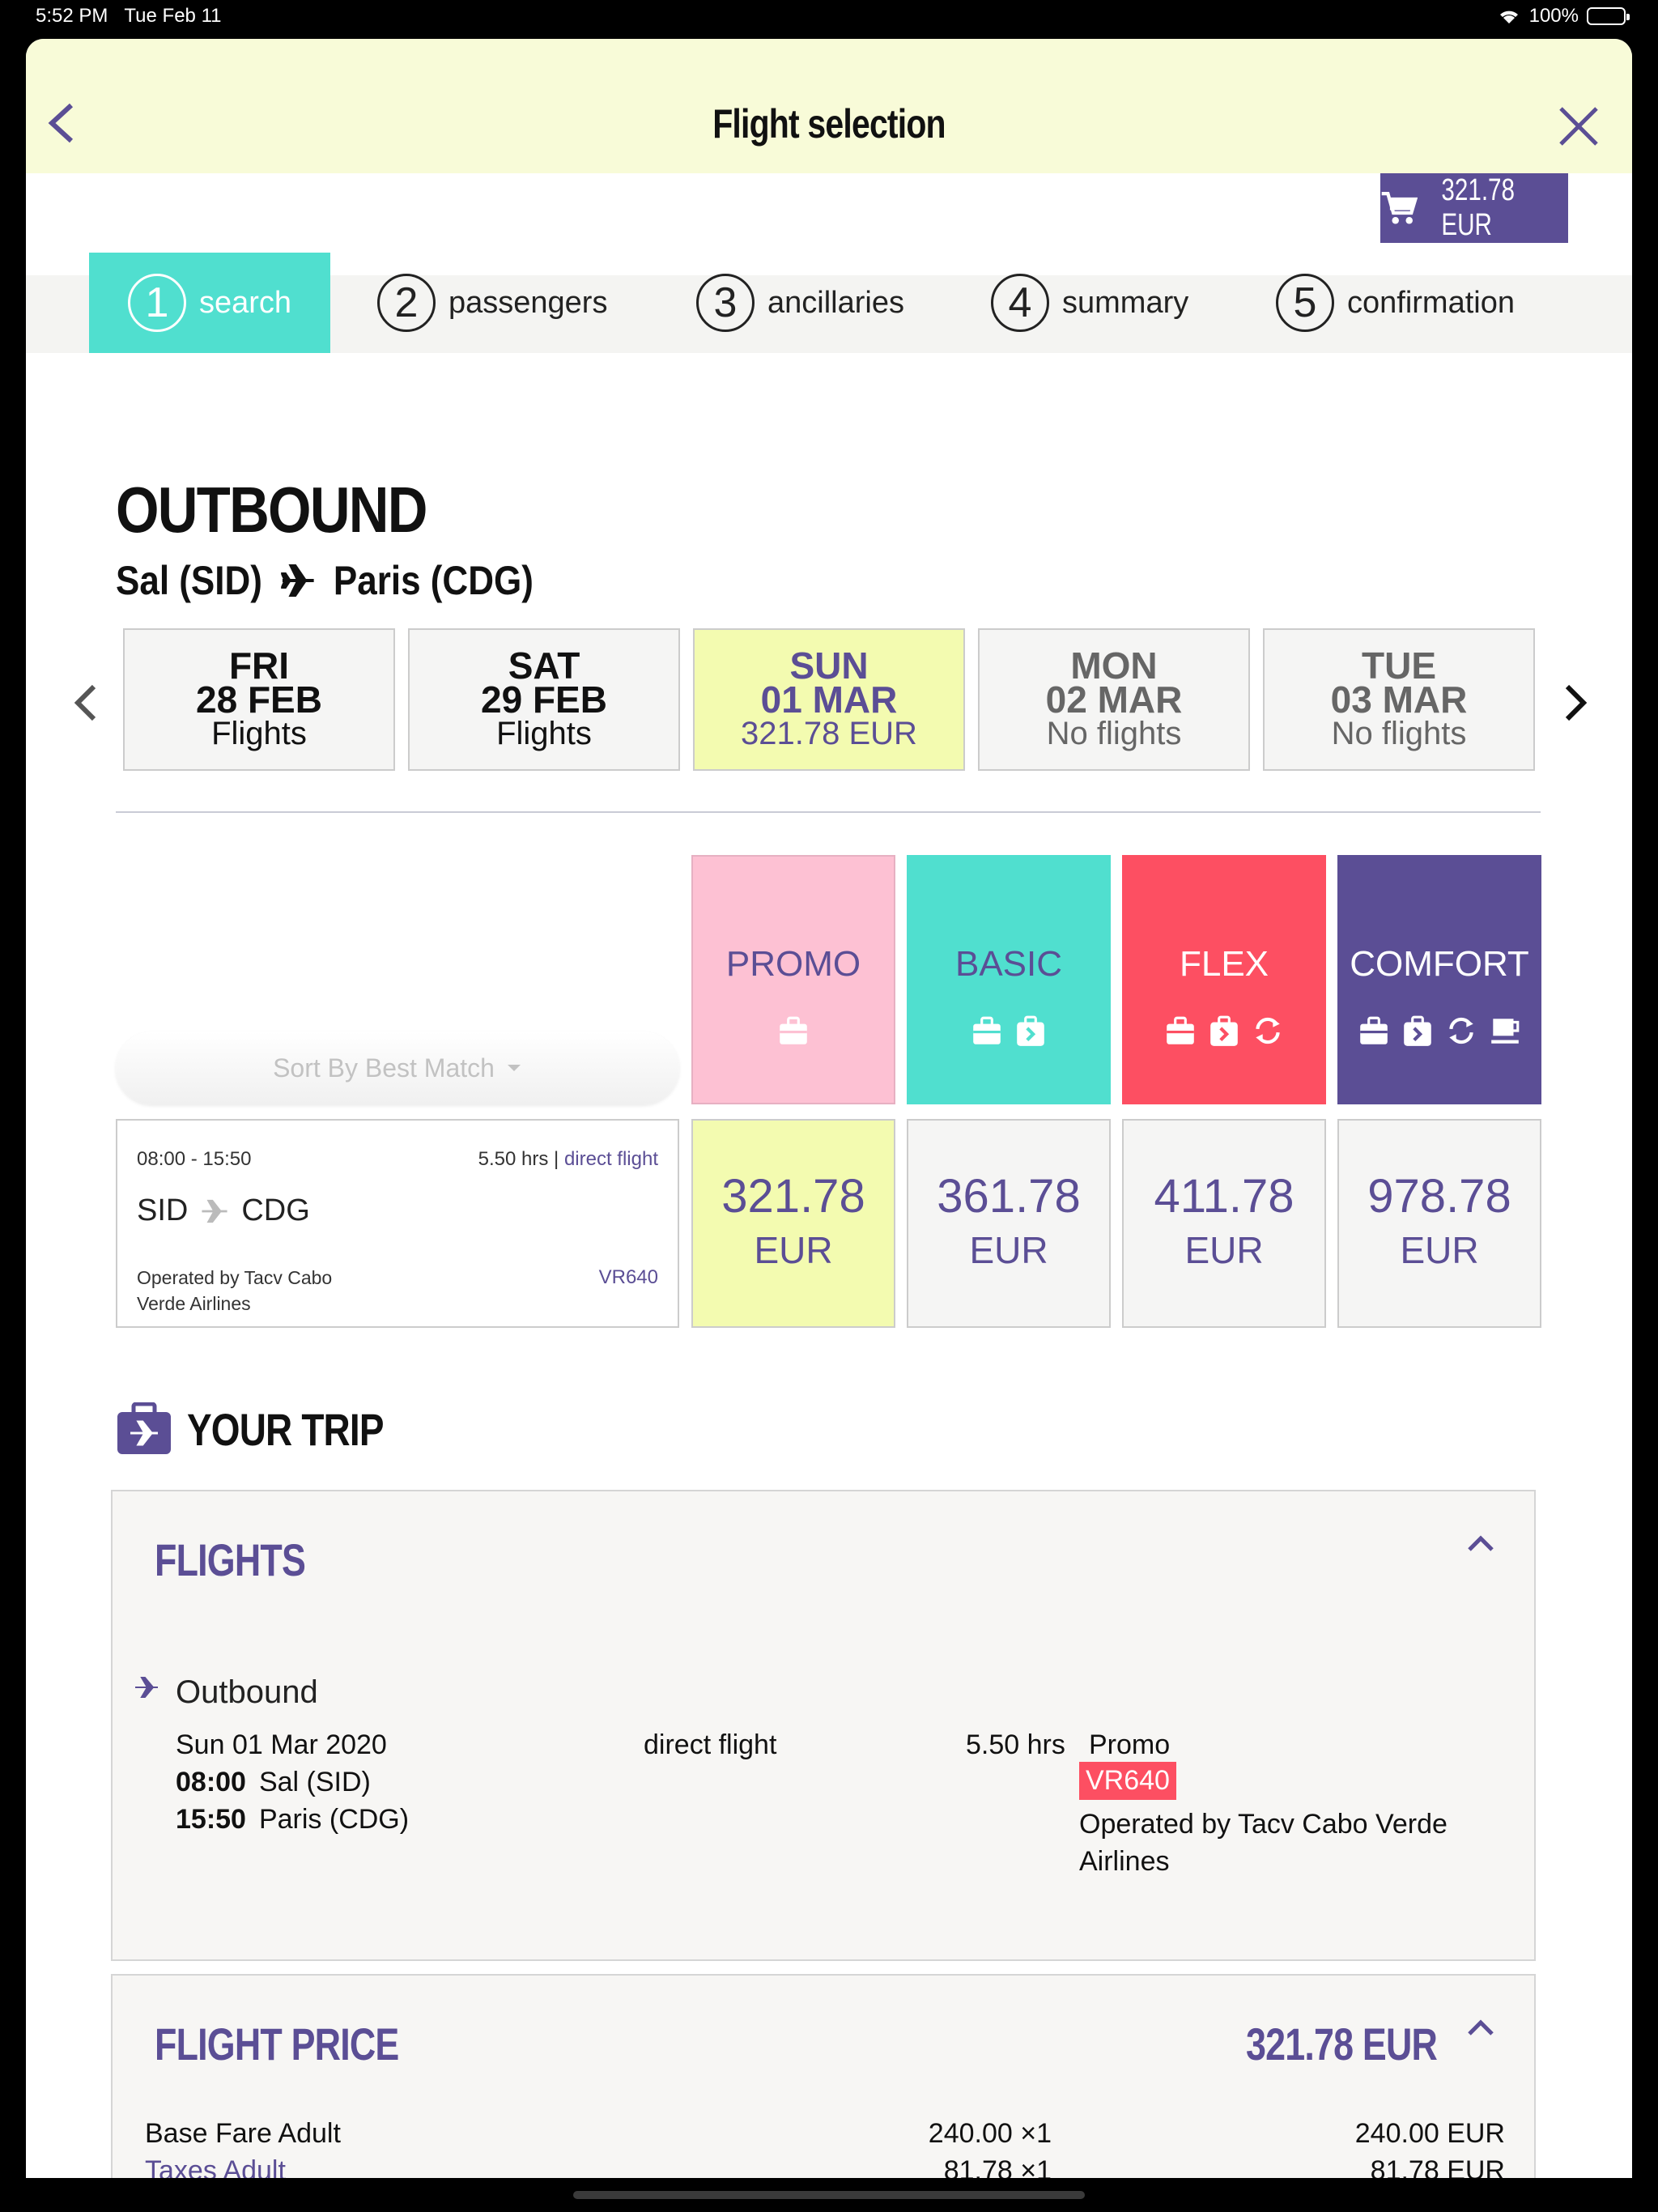 The height and width of the screenshot is (2212, 1658). Describe the element at coordinates (314, 1782) in the screenshot. I see `departure-place: Sal (SID)` at that location.